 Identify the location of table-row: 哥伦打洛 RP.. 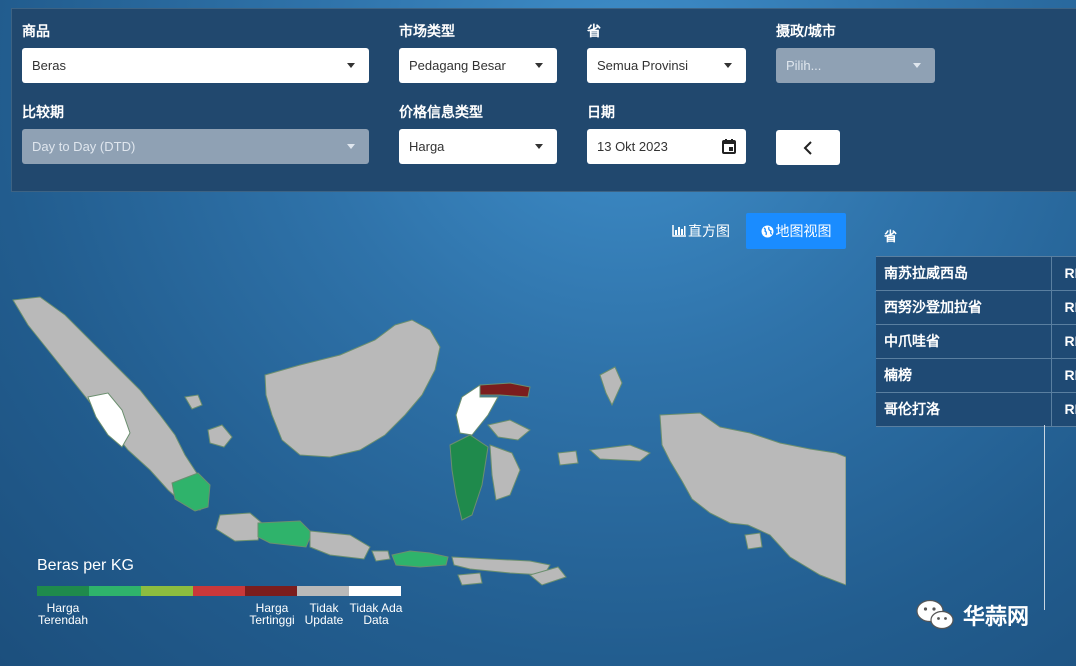
(976, 409).